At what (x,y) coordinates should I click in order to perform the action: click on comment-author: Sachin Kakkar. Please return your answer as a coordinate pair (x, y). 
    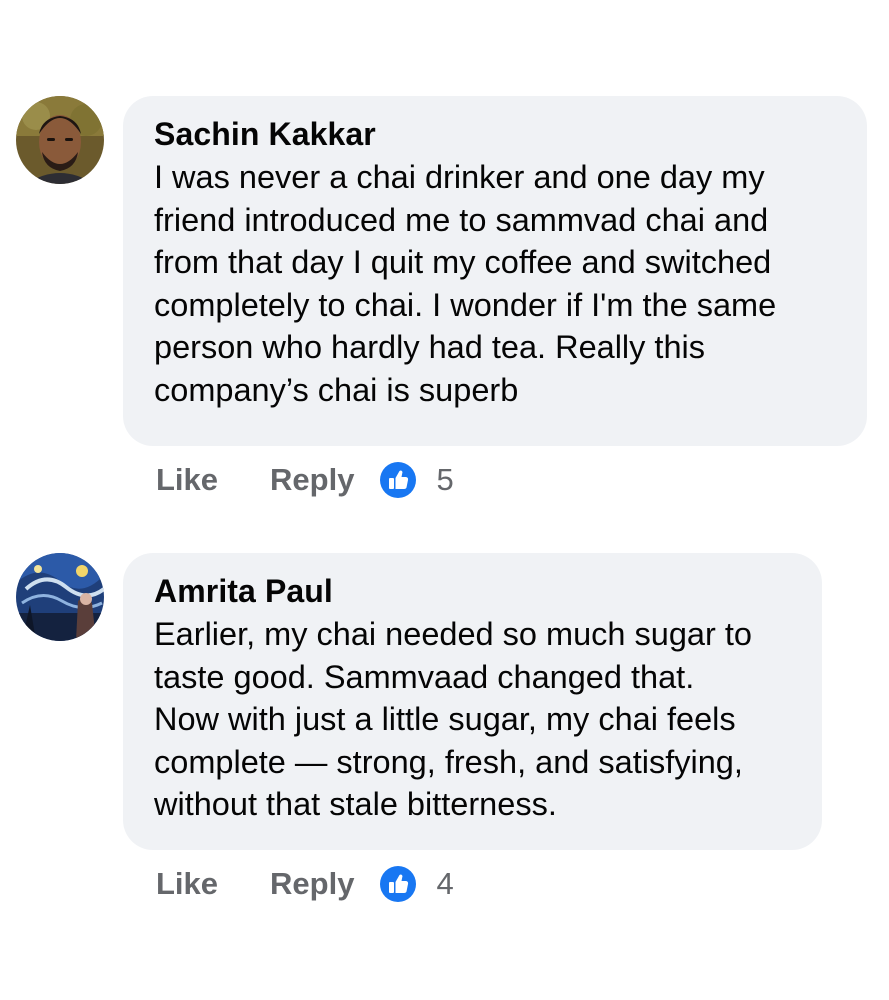
    Looking at the image, I should click on (495, 134).